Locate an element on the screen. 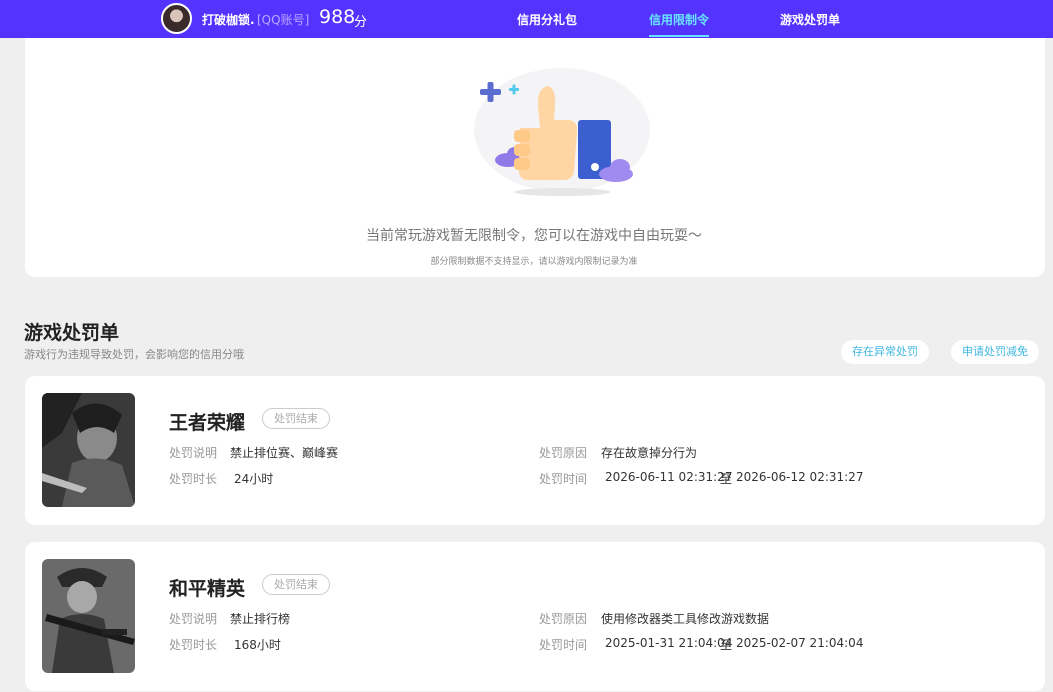 This screenshot has height=692, width=1053. top-navigation-bar: 打破枷锁. [QQ账号] 988 分 信用分礼包 信用限制令 游戏处罚单 is located at coordinates (526, 19).